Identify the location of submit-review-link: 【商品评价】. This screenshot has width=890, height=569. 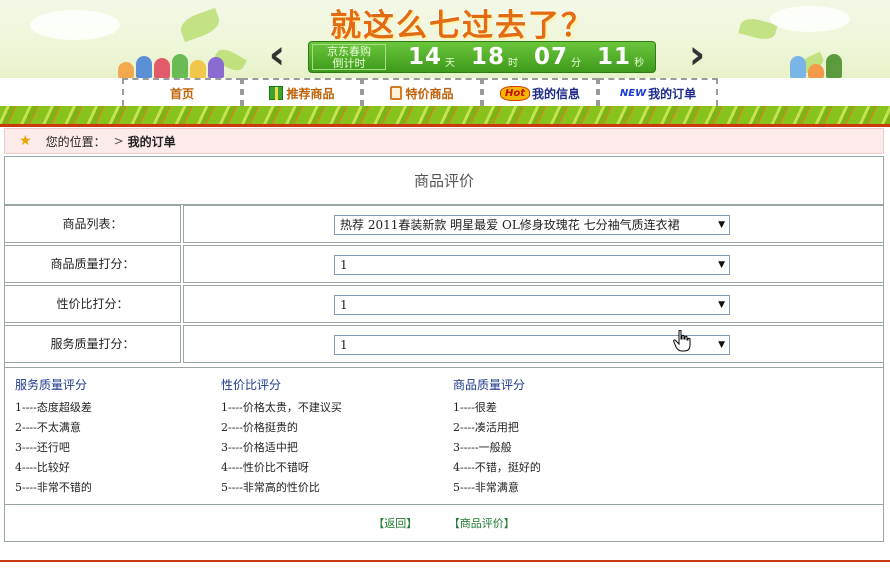
(482, 523).